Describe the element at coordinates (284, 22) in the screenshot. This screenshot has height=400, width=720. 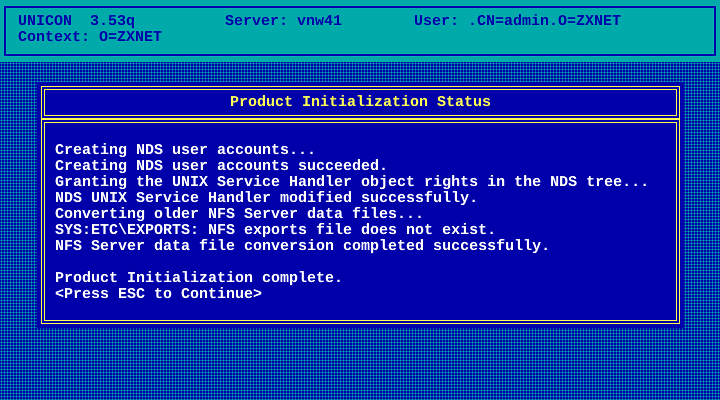
I see `server-name: Server: vnw41` at that location.